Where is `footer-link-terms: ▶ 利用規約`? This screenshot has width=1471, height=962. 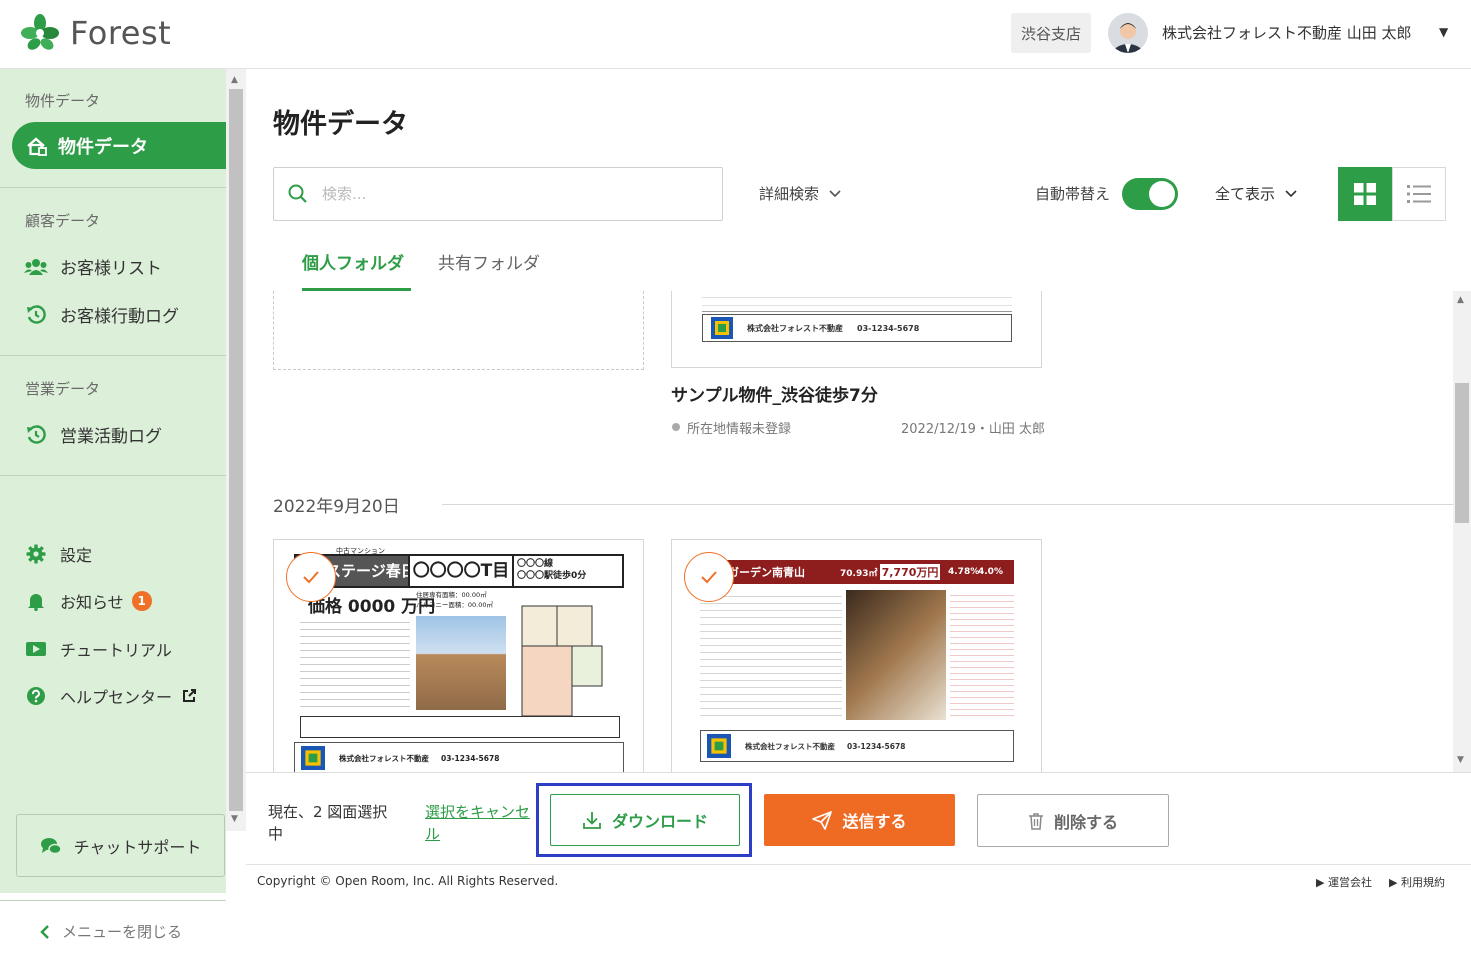
footer-link-terms: ▶ 利用規約 is located at coordinates (1417, 882).